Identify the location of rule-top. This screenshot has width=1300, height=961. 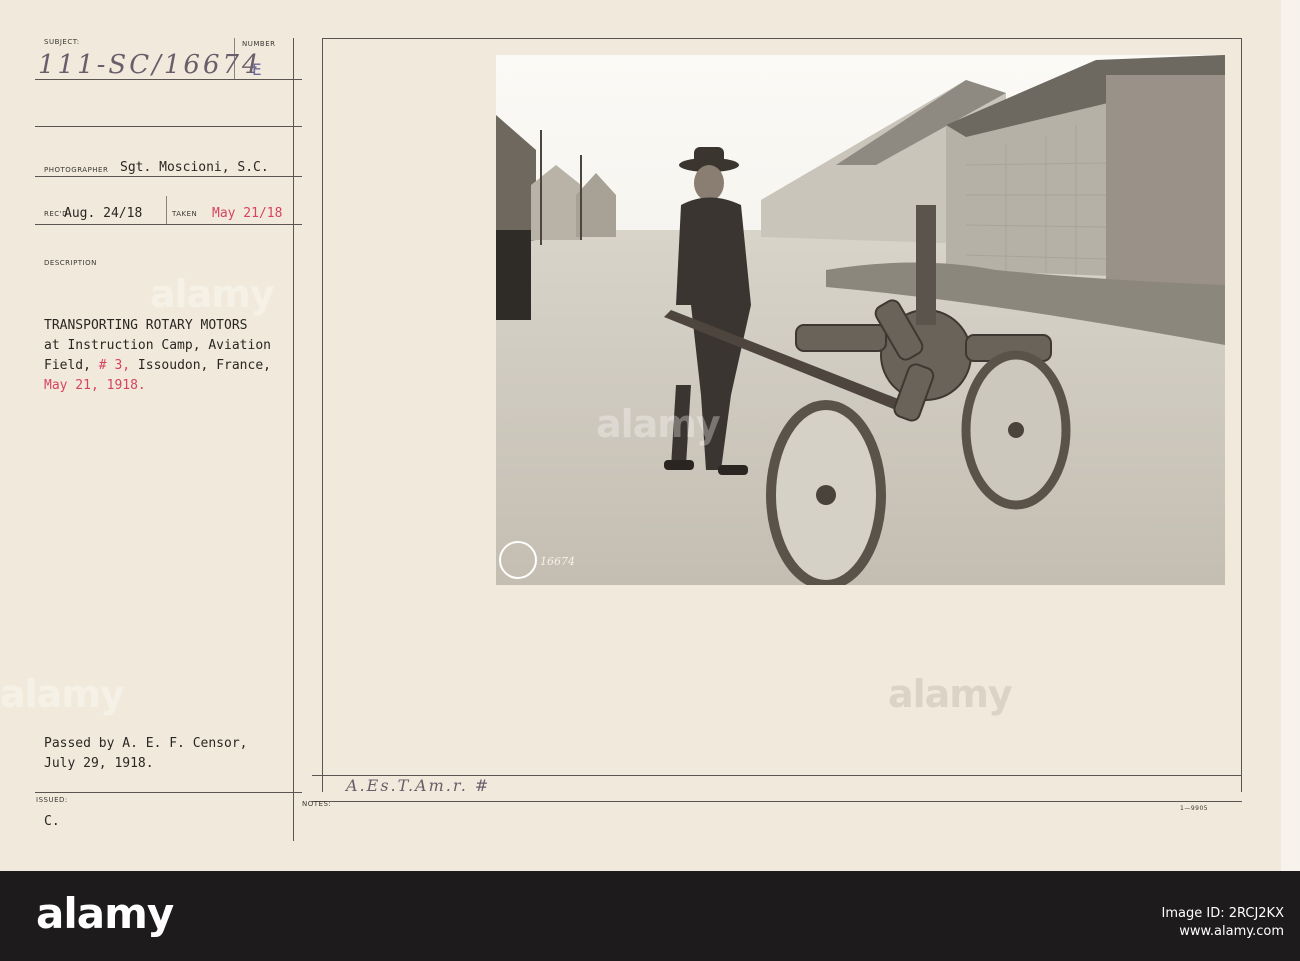
(168, 126).